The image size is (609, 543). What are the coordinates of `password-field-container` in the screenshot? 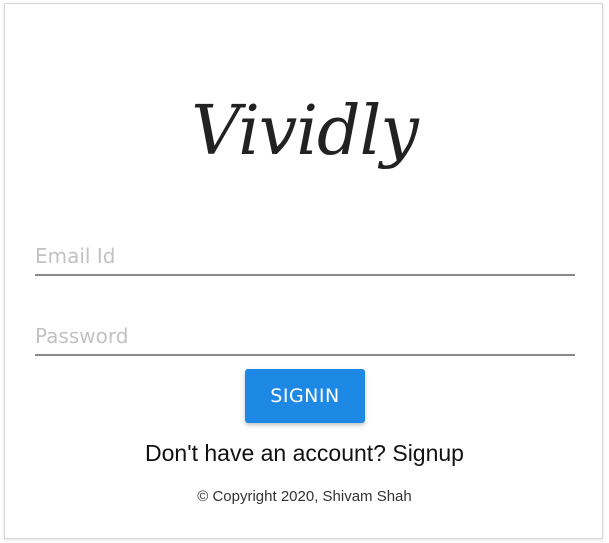 It's located at (305, 330).